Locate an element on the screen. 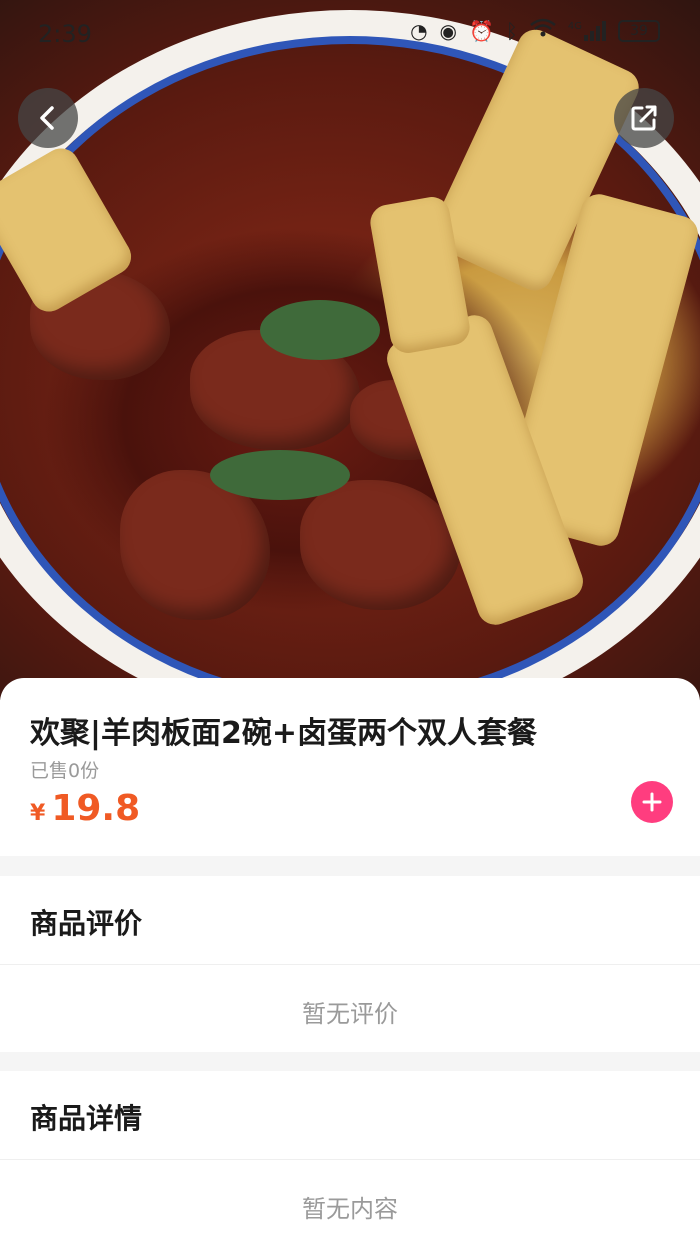 The image size is (700, 1244). reviews-section: 商品评价 暂无评价 is located at coordinates (350, 964).